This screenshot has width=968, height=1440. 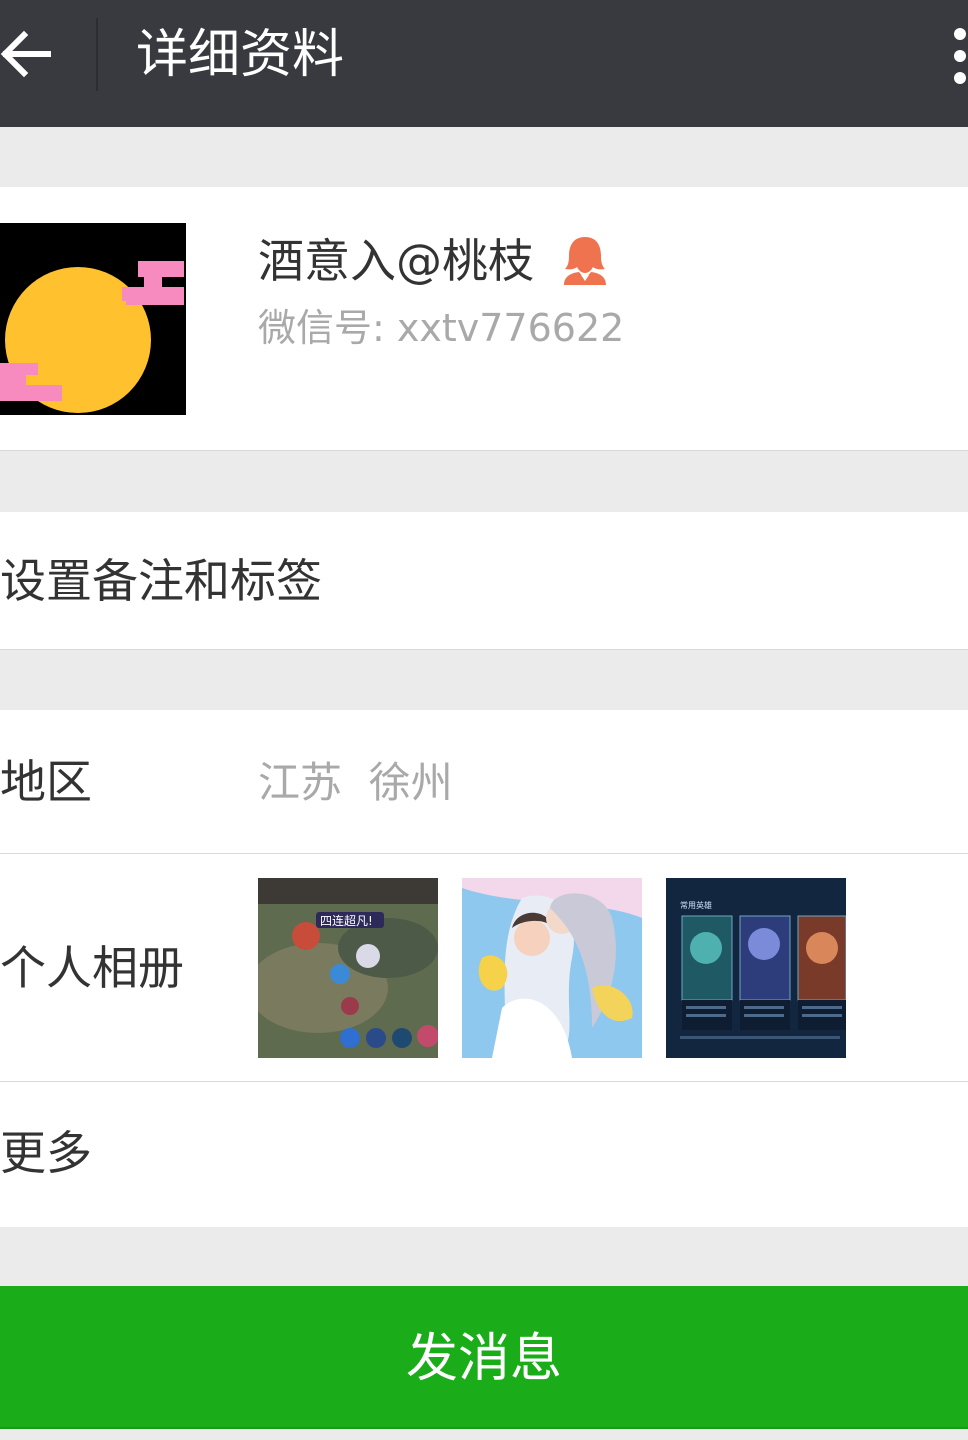 What do you see at coordinates (46, 782) in the screenshot?
I see `region-label: 地区` at bounding box center [46, 782].